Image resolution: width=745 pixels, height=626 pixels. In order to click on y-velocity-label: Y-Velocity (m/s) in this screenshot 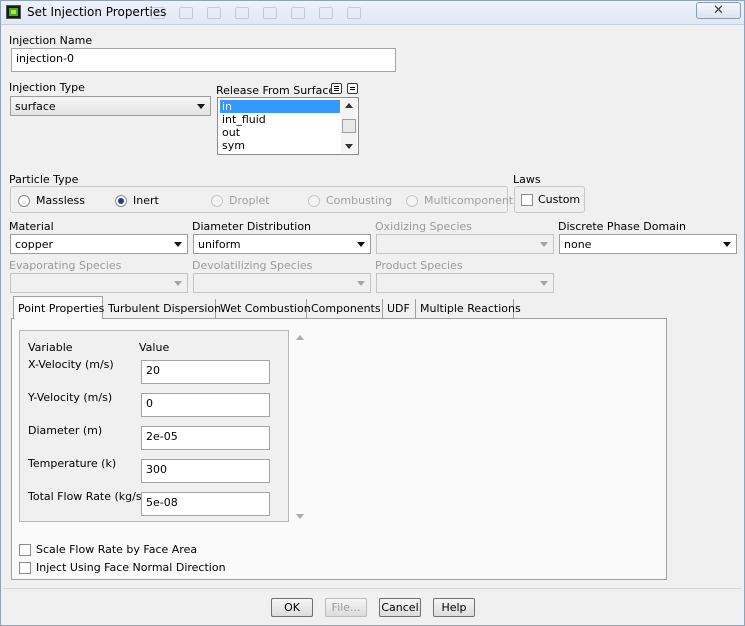, I will do `click(70, 397)`.